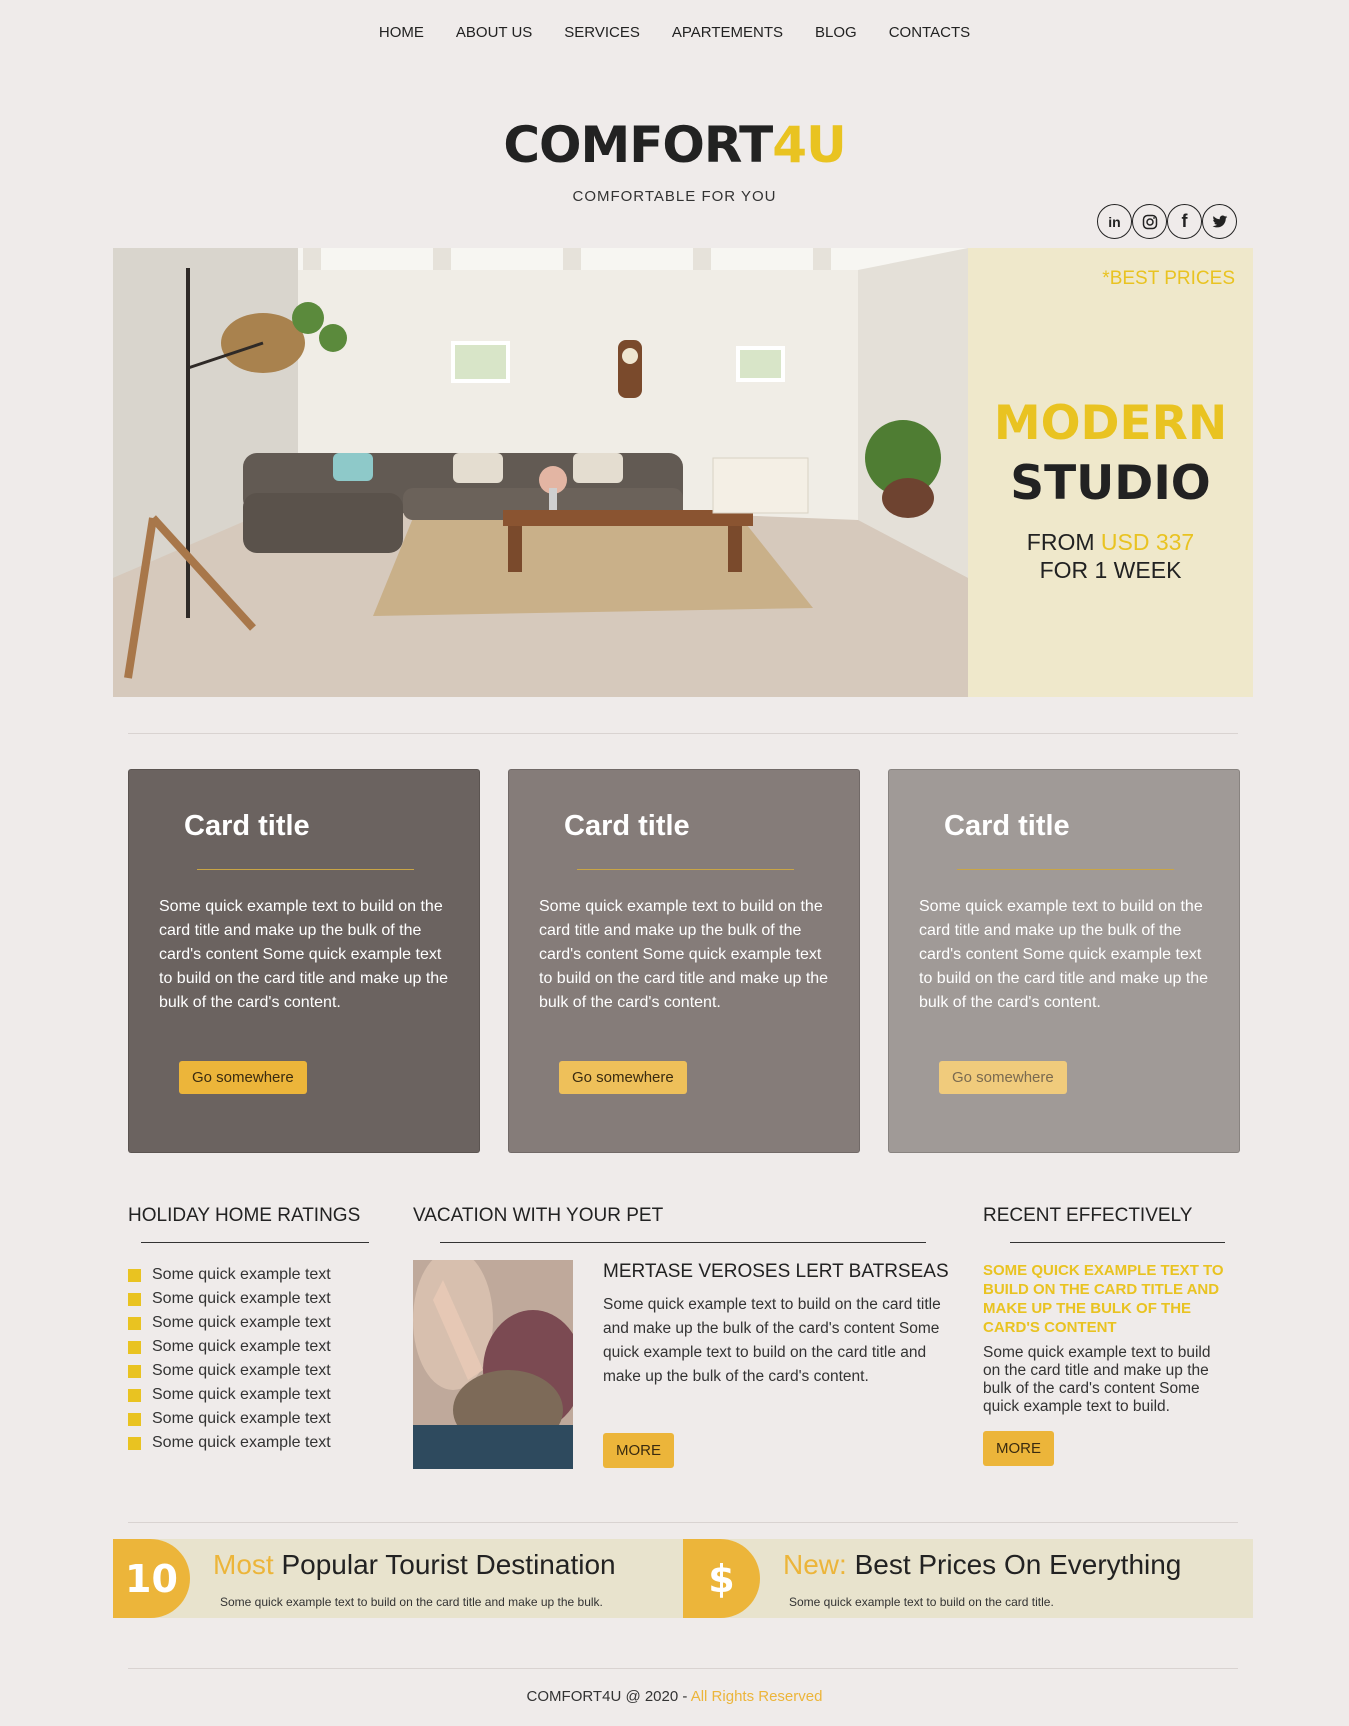  What do you see at coordinates (1117, 1242) in the screenshot?
I see `recent-underline` at bounding box center [1117, 1242].